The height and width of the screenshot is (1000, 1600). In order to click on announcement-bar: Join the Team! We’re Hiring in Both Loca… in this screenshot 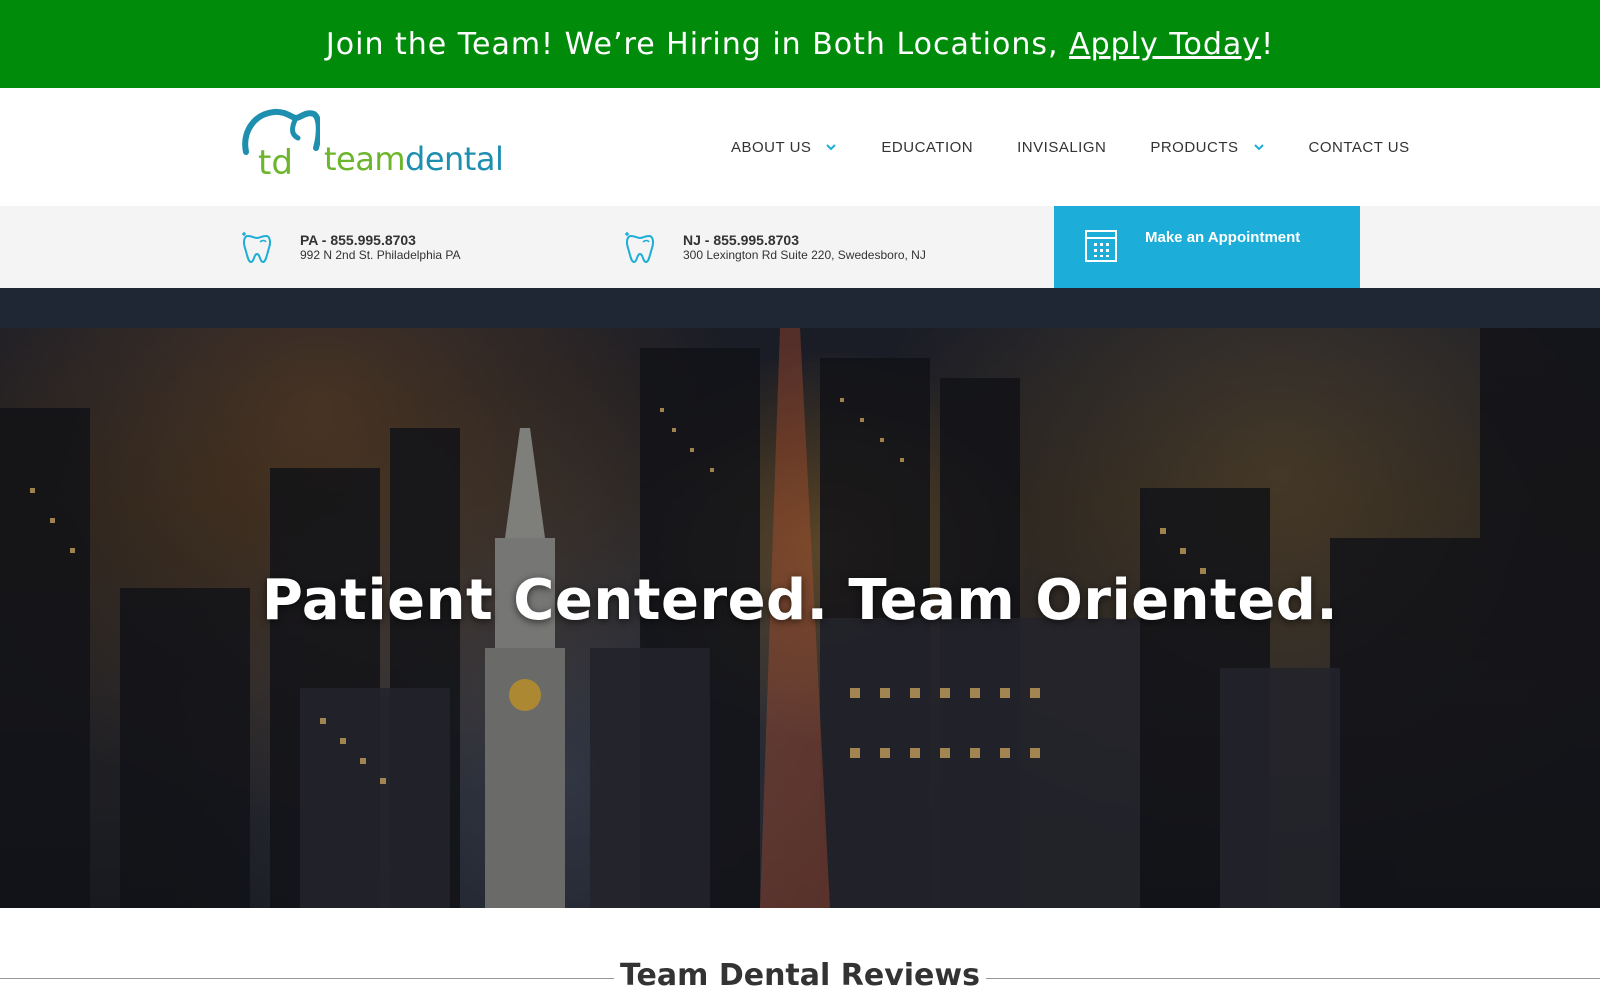, I will do `click(800, 44)`.